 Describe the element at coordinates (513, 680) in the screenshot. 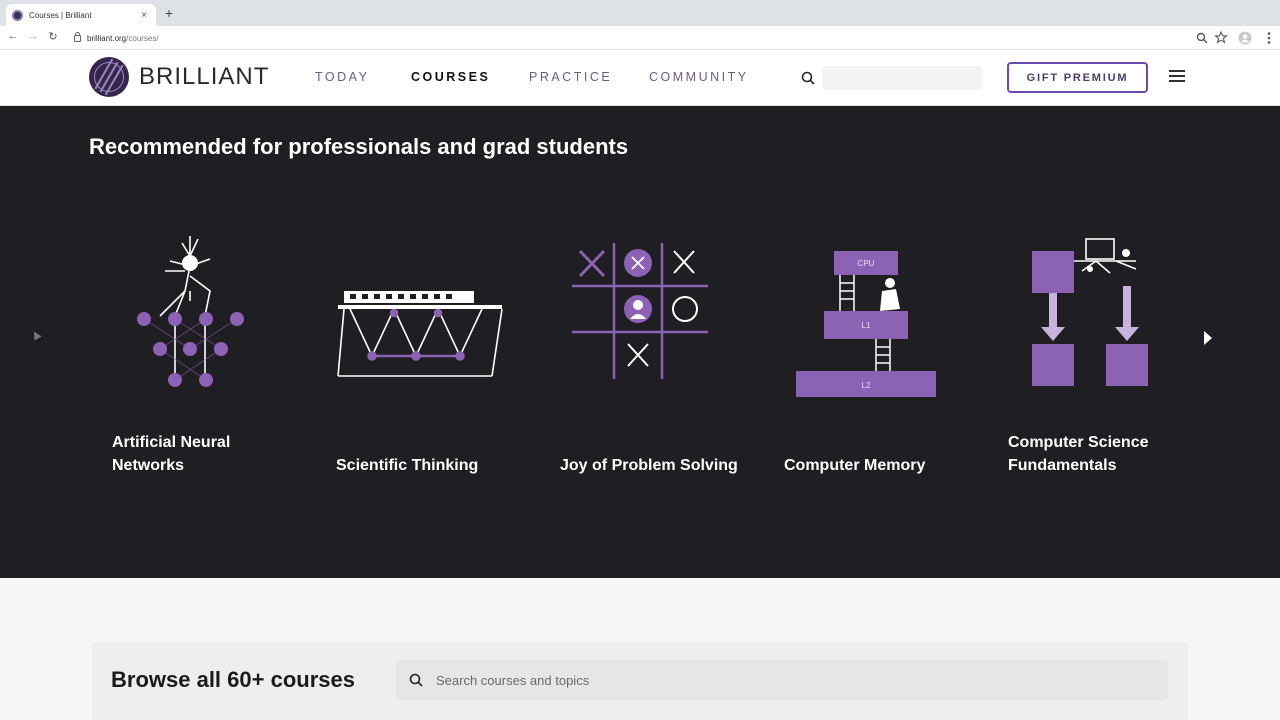

I see `search-placeholder: Search courses and topics` at that location.